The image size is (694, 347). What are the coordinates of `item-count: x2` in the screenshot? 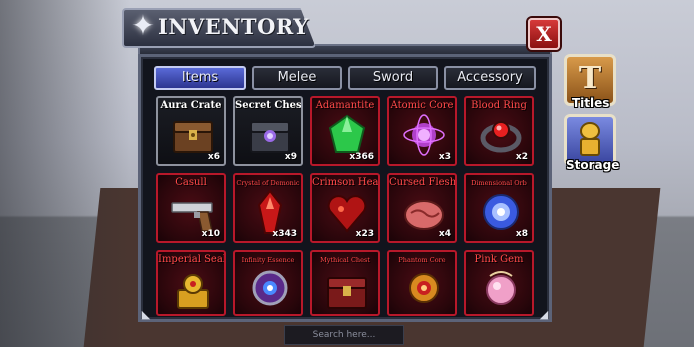 It's located at (521, 157).